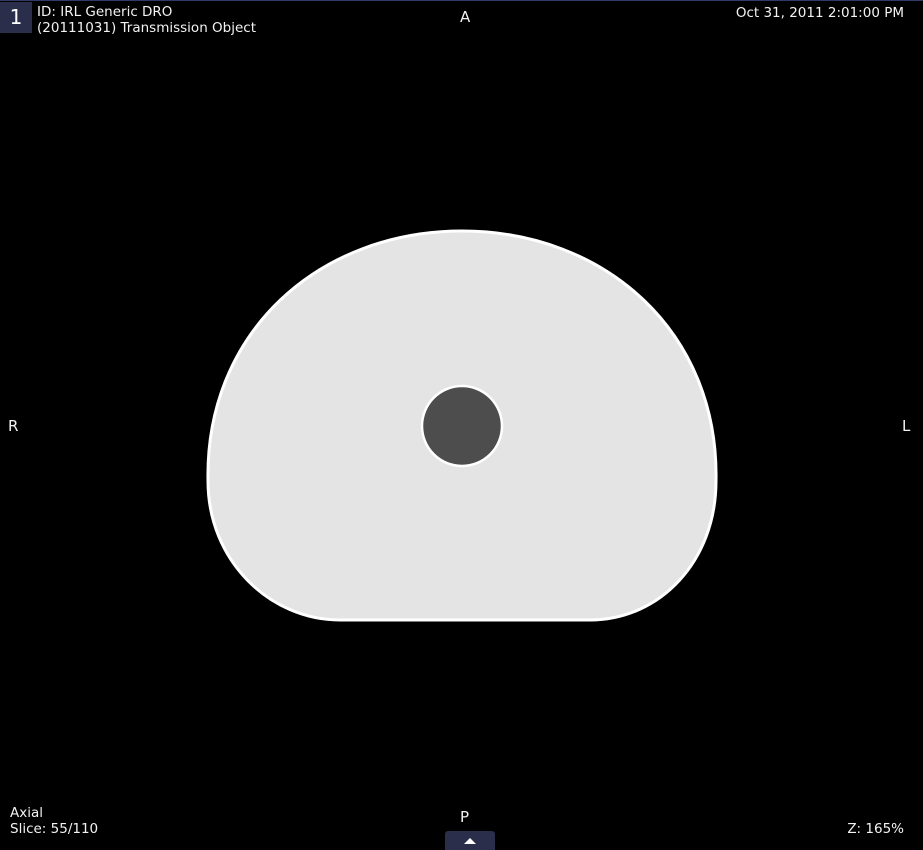 The width and height of the screenshot is (923, 850). Describe the element at coordinates (819, 13) in the screenshot. I see `study-datetime: Oct 31, 2011 2:01:00 PM` at that location.